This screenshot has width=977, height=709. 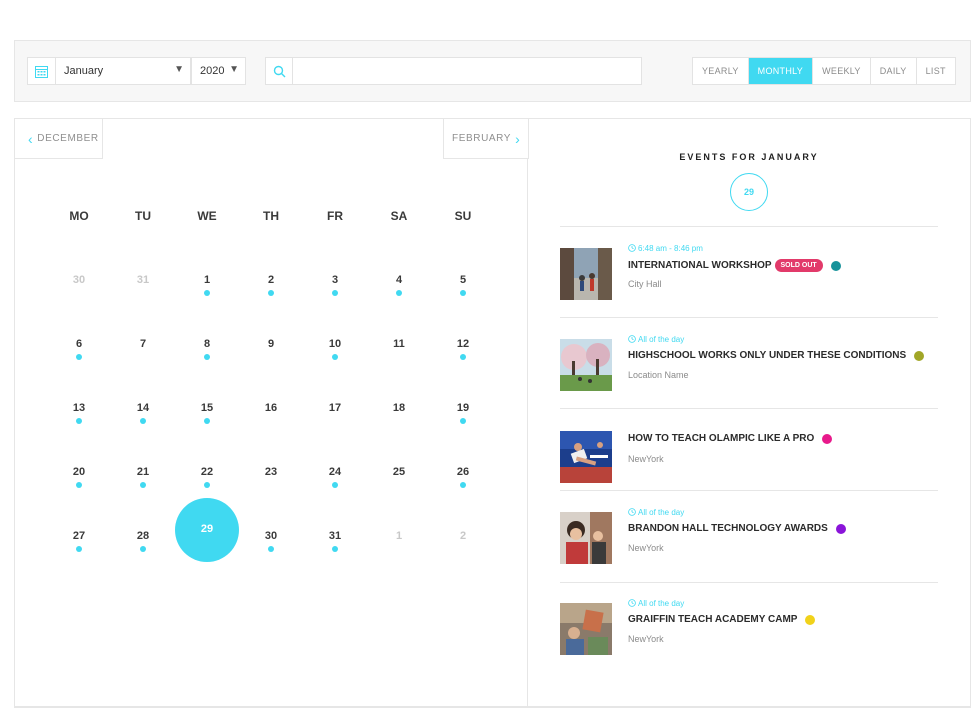 I want to click on day-number: 24, so click(x=335, y=472).